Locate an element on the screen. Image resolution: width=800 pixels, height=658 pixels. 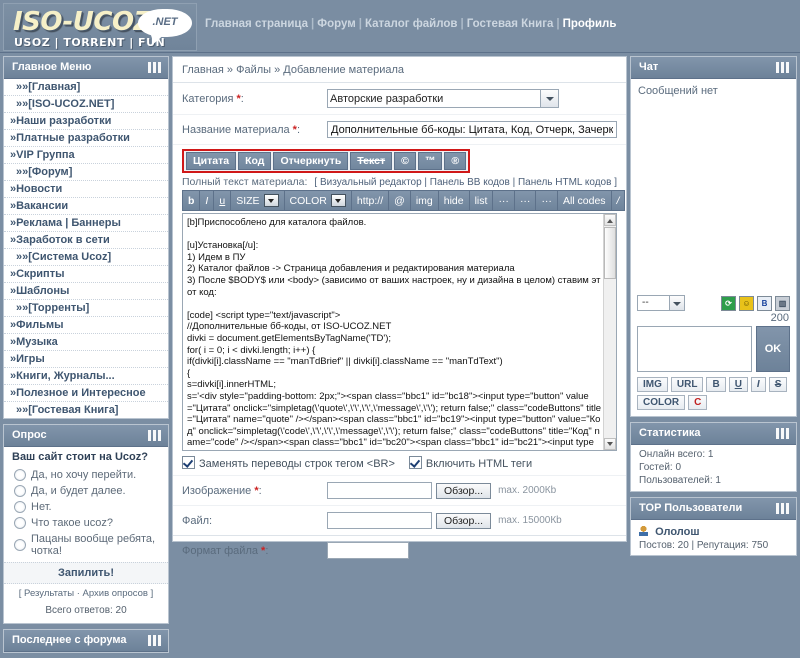
toolbar-all-codes-button: All codes is located at coordinates (583, 200).